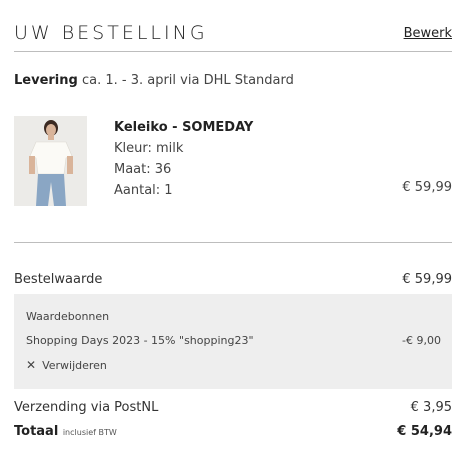  What do you see at coordinates (58, 279) in the screenshot?
I see `order-value-label: Bestelwaarde` at bounding box center [58, 279].